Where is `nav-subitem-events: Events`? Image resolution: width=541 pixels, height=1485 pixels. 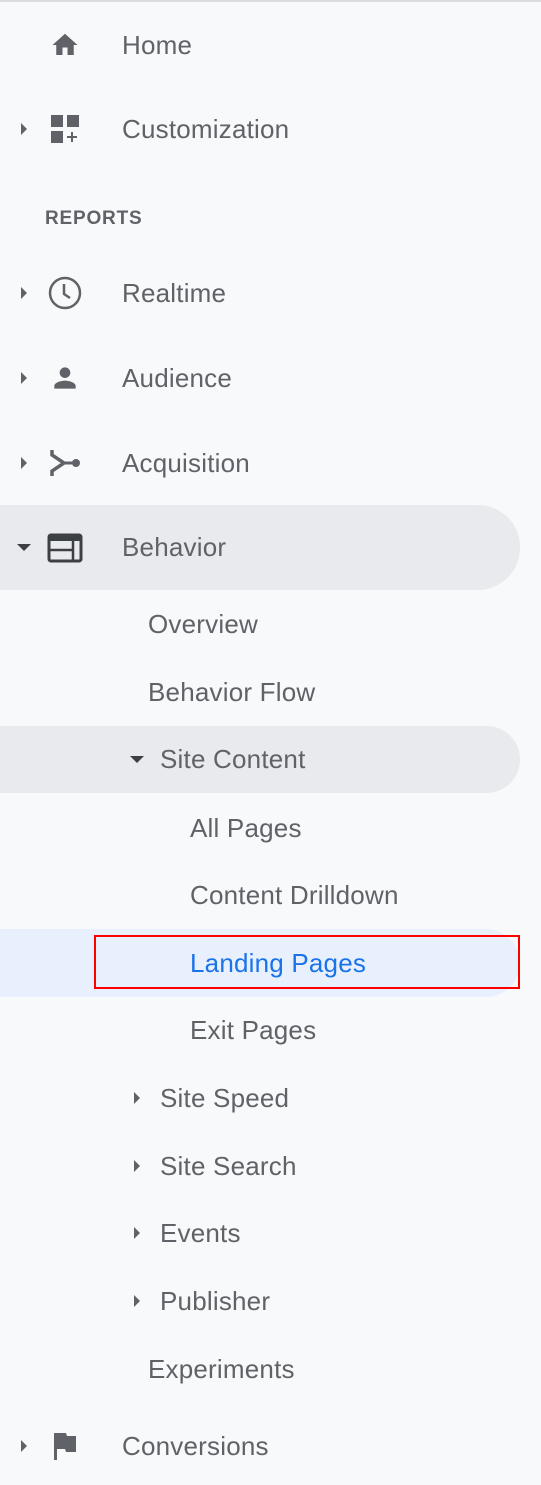 nav-subitem-events: Events is located at coordinates (260, 1233).